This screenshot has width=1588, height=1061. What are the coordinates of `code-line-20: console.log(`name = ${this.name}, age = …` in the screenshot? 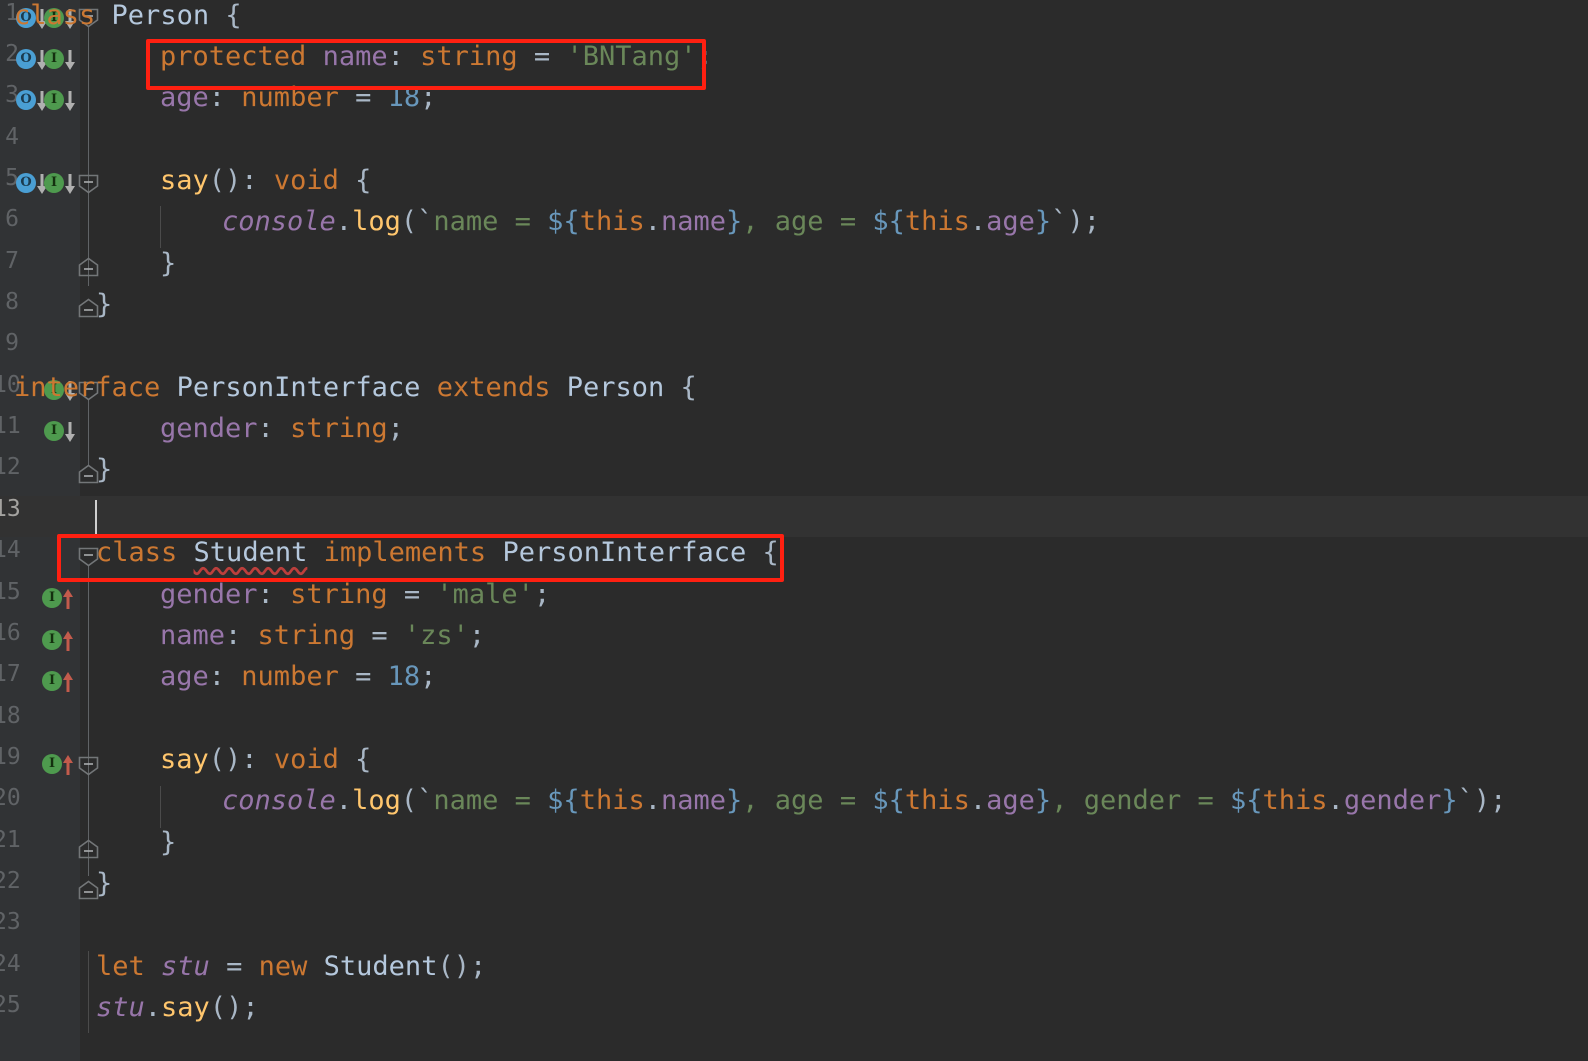 It's located at (864, 800).